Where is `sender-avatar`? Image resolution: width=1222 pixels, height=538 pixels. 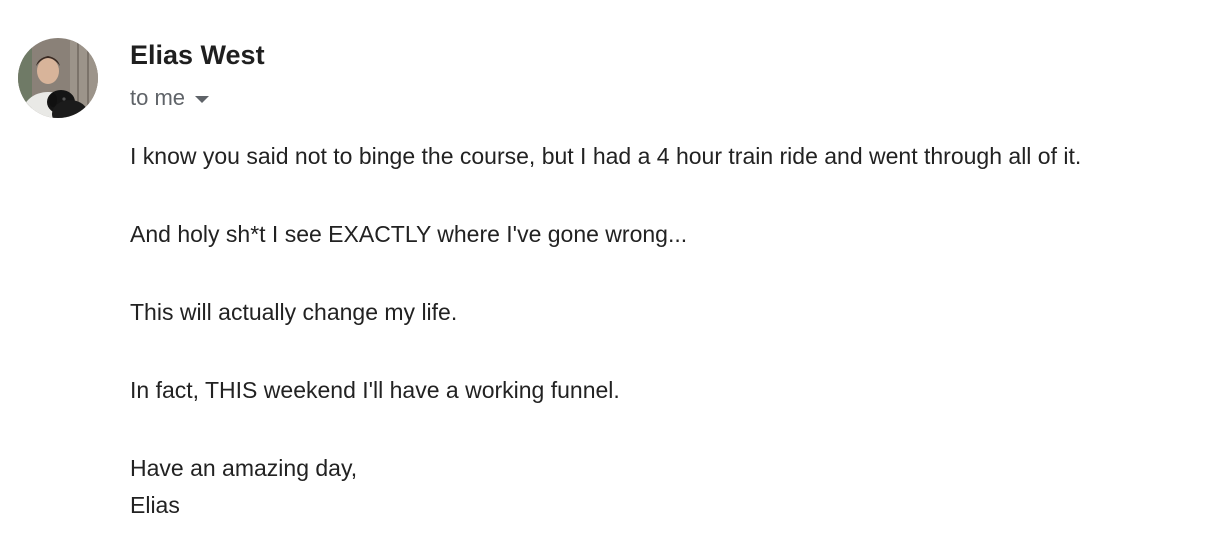 sender-avatar is located at coordinates (58, 78).